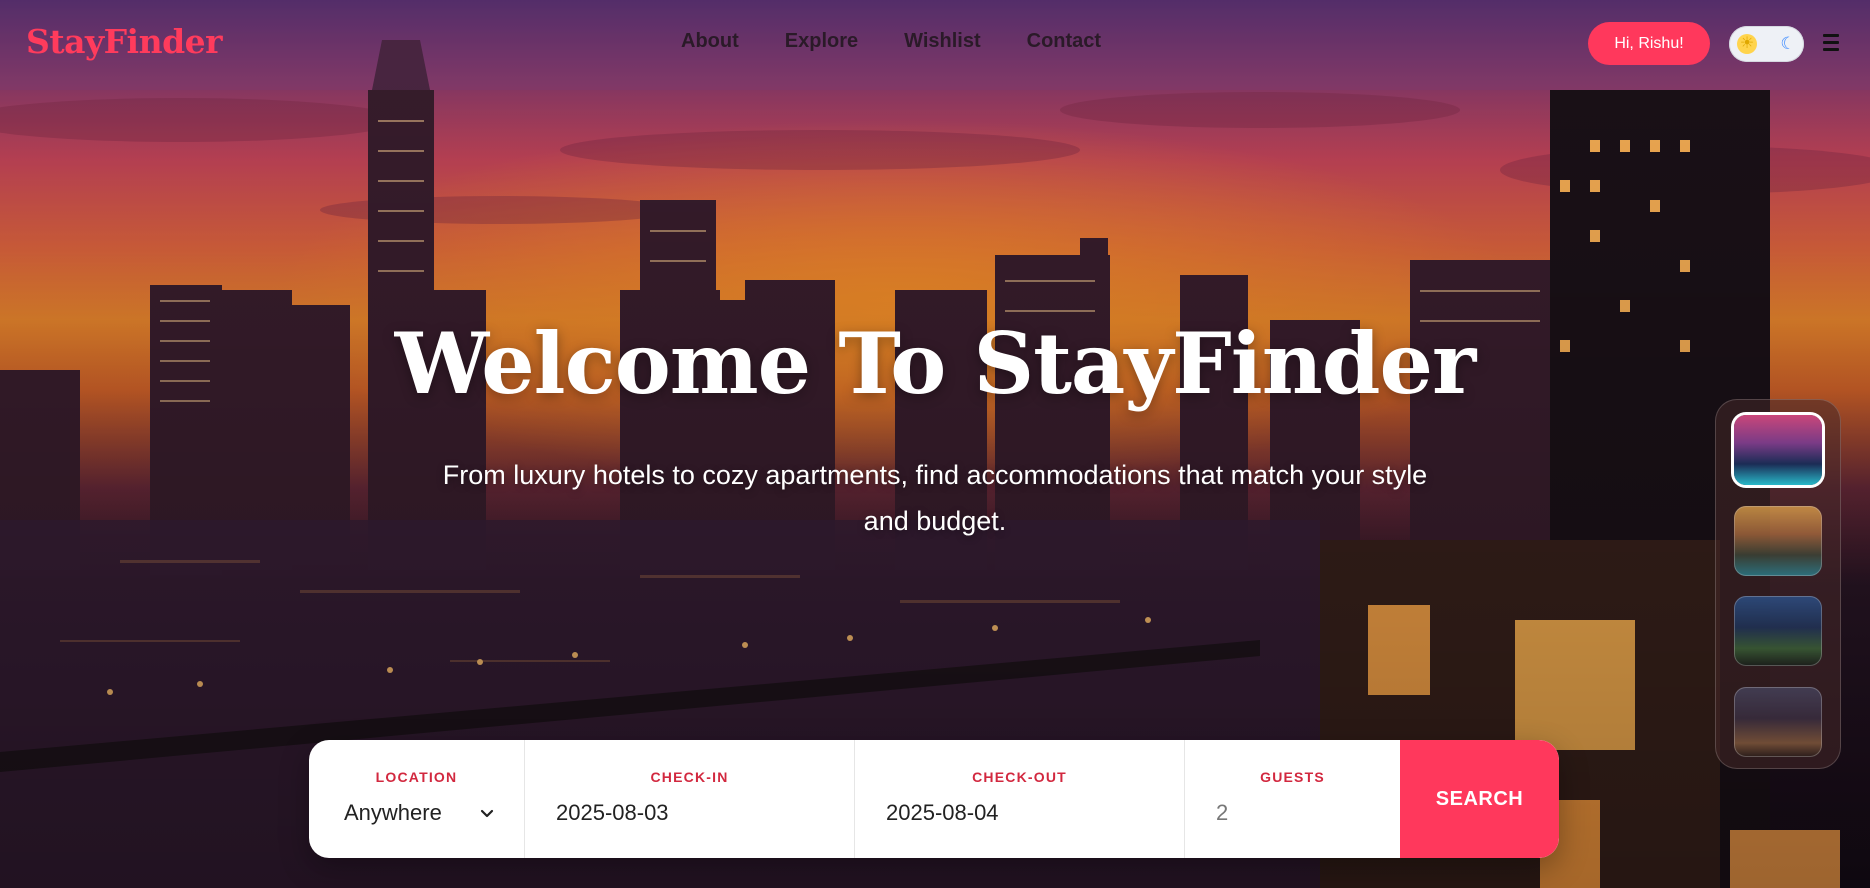 The image size is (1870, 888). I want to click on check-out-input: 2025-08-04, so click(942, 813).